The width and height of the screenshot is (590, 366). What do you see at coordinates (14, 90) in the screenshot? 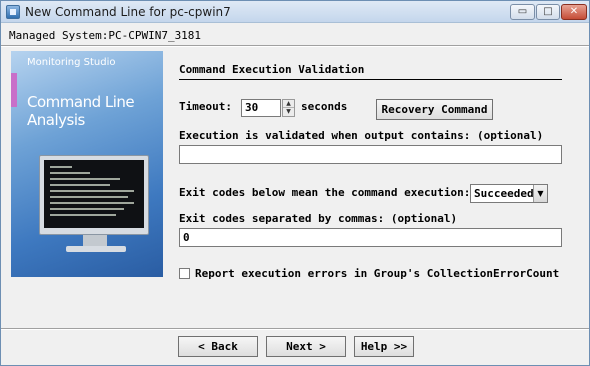
I see `accent-bar` at bounding box center [14, 90].